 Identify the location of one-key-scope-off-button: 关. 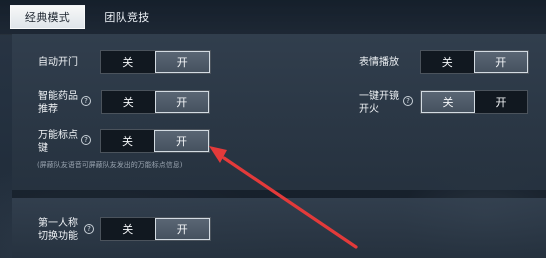
(448, 102).